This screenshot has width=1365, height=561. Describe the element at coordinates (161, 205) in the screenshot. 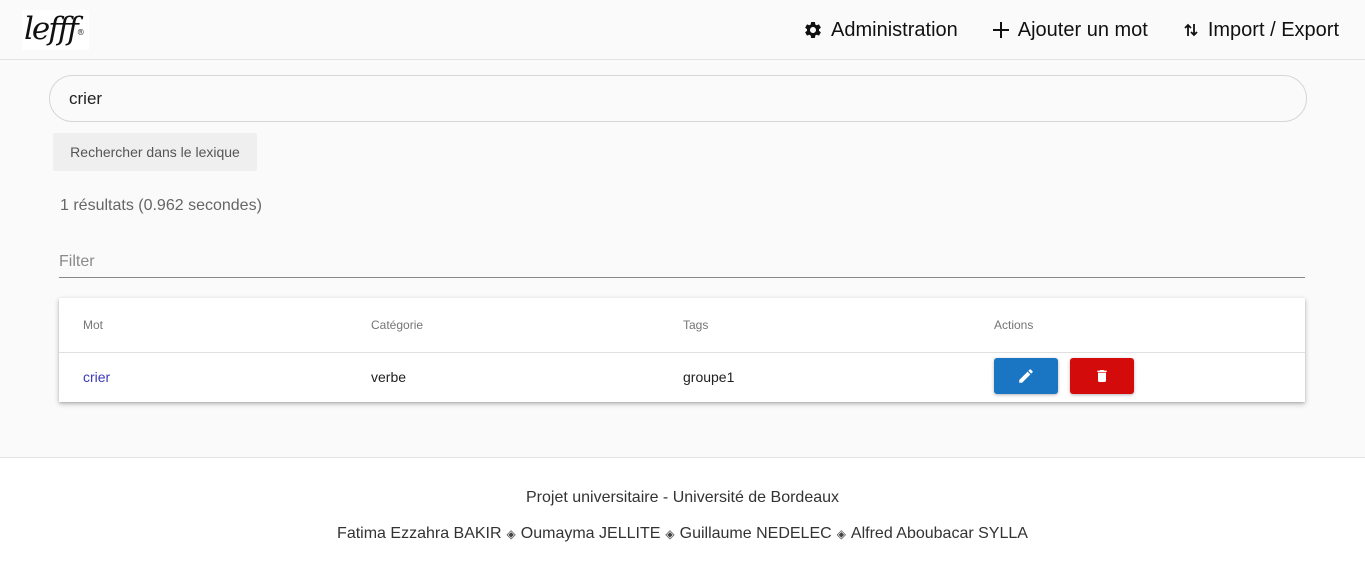

I see `result-count: 1 résultats (0.962 secondes)` at that location.